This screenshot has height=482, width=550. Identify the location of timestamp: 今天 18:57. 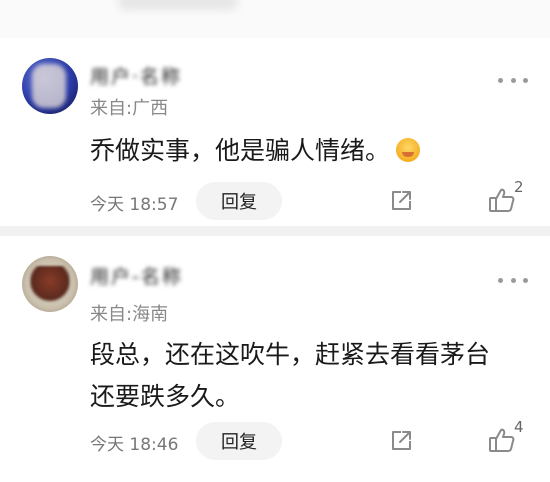
(134, 205).